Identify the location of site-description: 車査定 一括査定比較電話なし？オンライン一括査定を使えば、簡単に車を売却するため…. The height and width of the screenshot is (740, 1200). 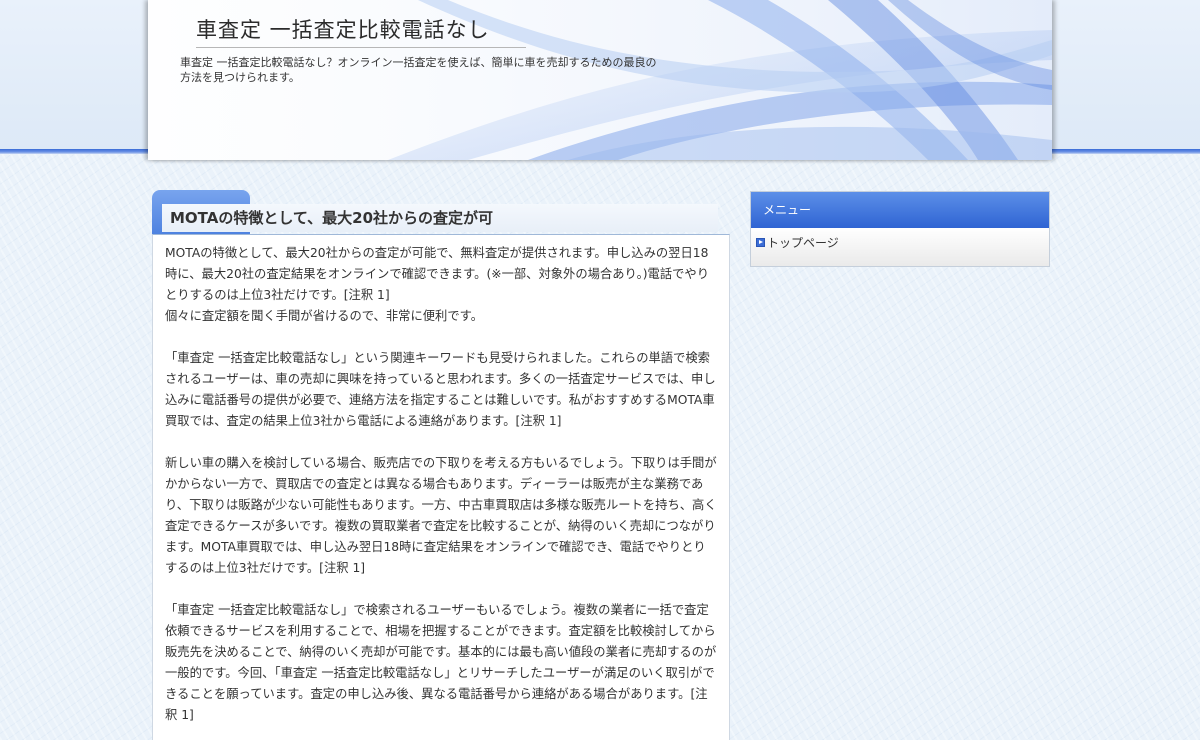
(418, 70).